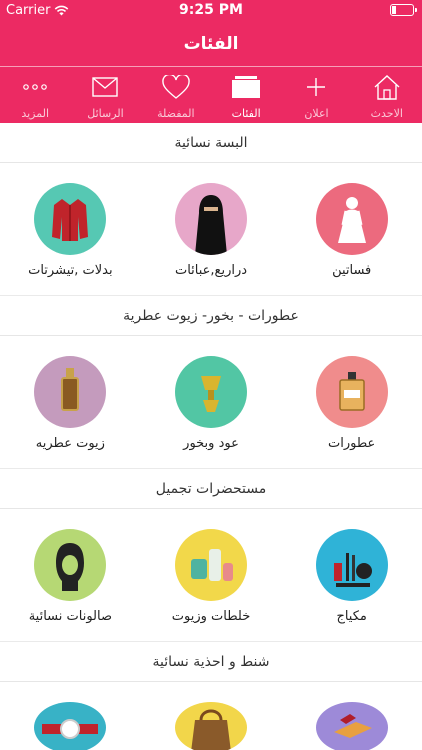 This screenshot has height=750, width=422. What do you see at coordinates (246, 87) in the screenshot?
I see `categories-icon` at bounding box center [246, 87].